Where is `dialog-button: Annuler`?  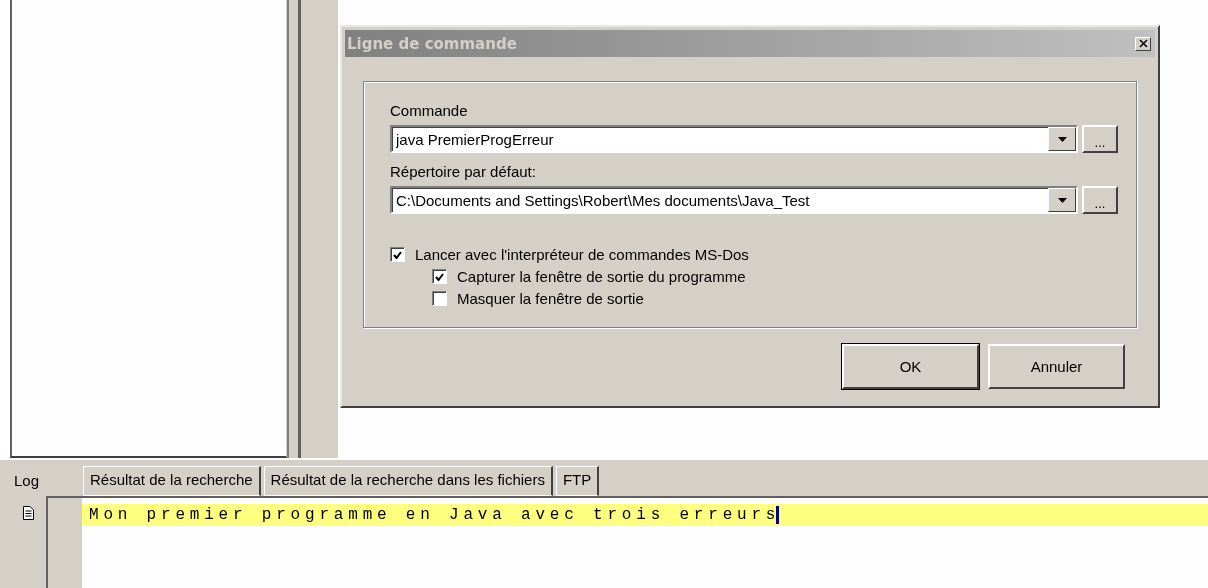 dialog-button: Annuler is located at coordinates (1056, 366).